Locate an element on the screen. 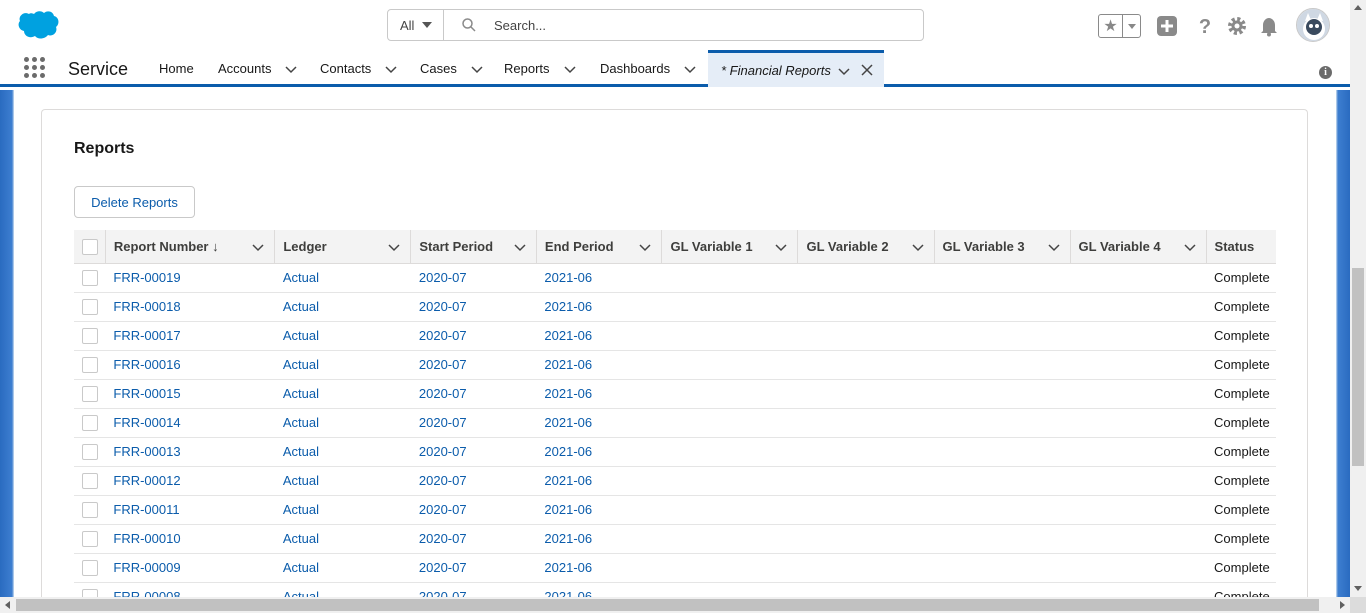 The width and height of the screenshot is (1366, 613). notifications-bell-icon is located at coordinates (1269, 26).